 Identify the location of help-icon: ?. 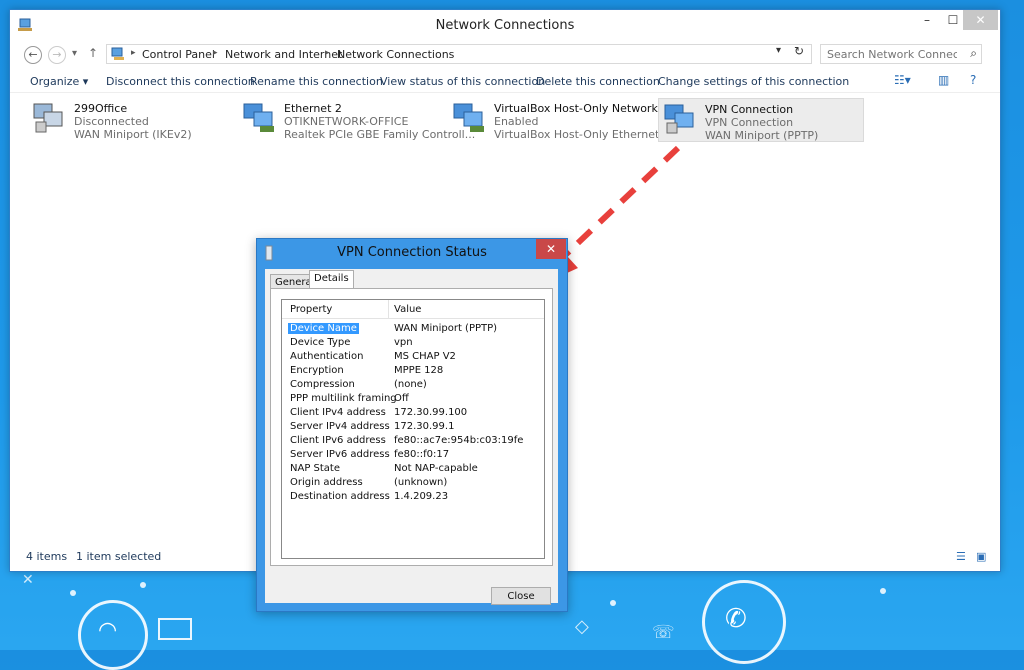
(973, 80).